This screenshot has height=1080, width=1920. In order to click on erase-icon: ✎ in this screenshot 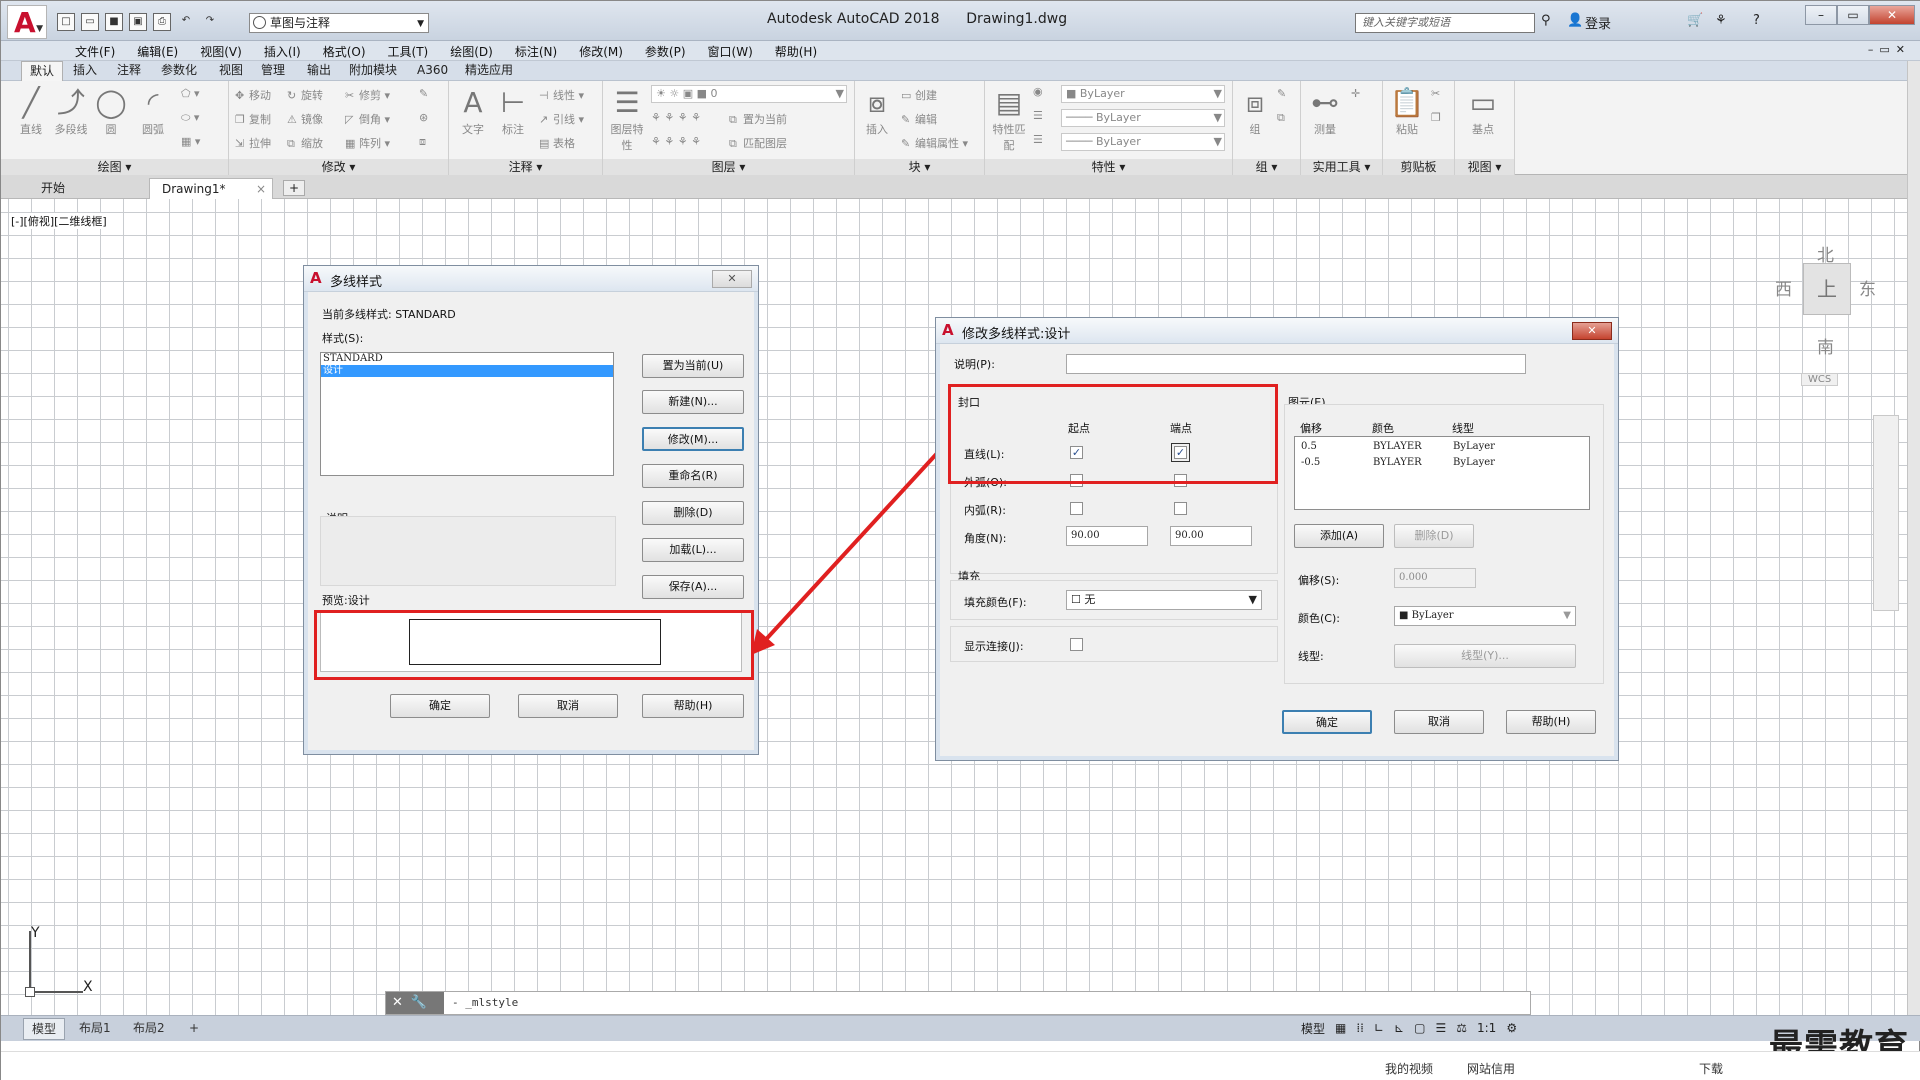, I will do `click(423, 93)`.